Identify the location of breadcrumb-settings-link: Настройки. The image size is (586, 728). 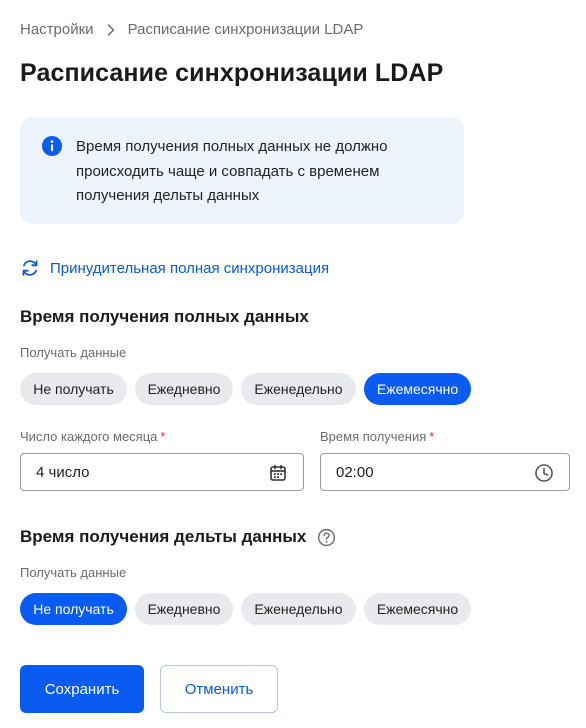
(57, 29).